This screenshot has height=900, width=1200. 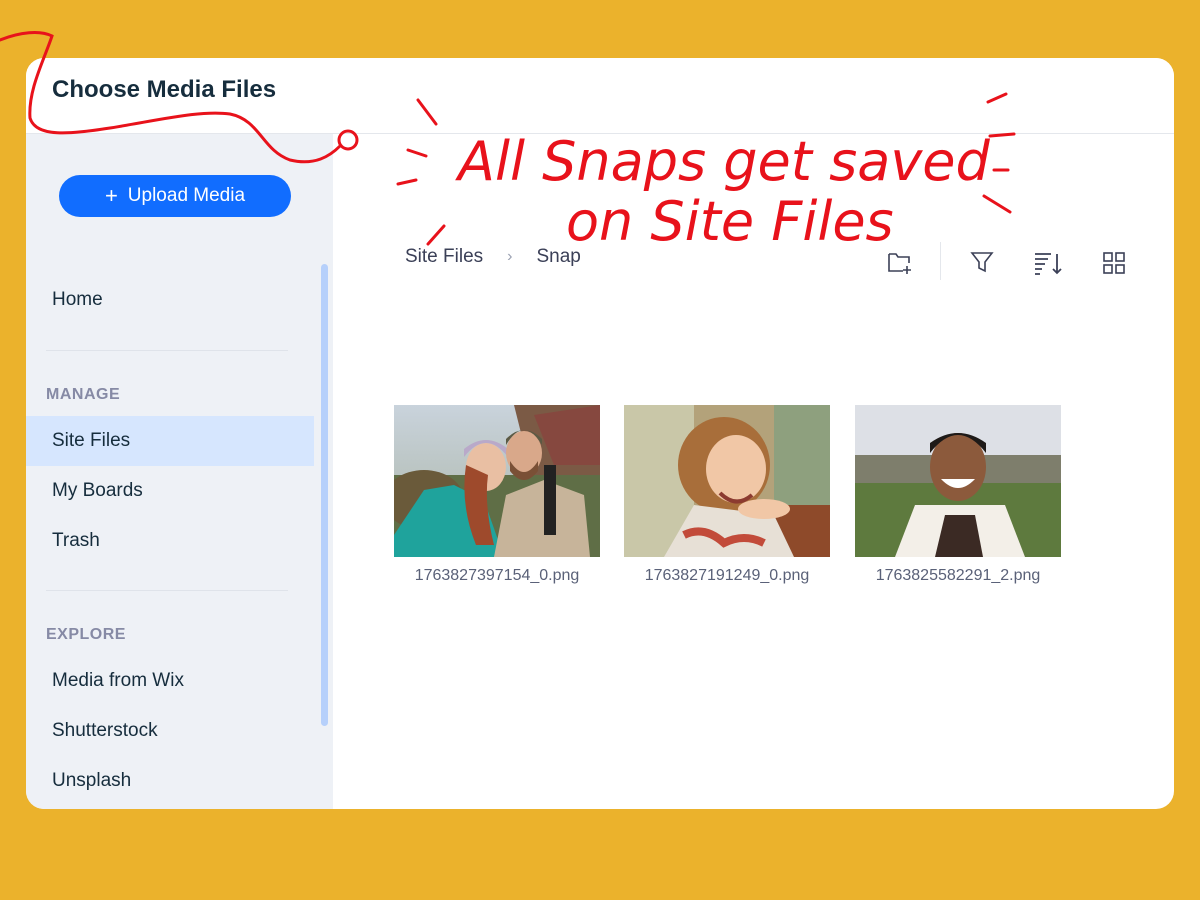 I want to click on breadcrumb-snap: Snap, so click(x=558, y=256).